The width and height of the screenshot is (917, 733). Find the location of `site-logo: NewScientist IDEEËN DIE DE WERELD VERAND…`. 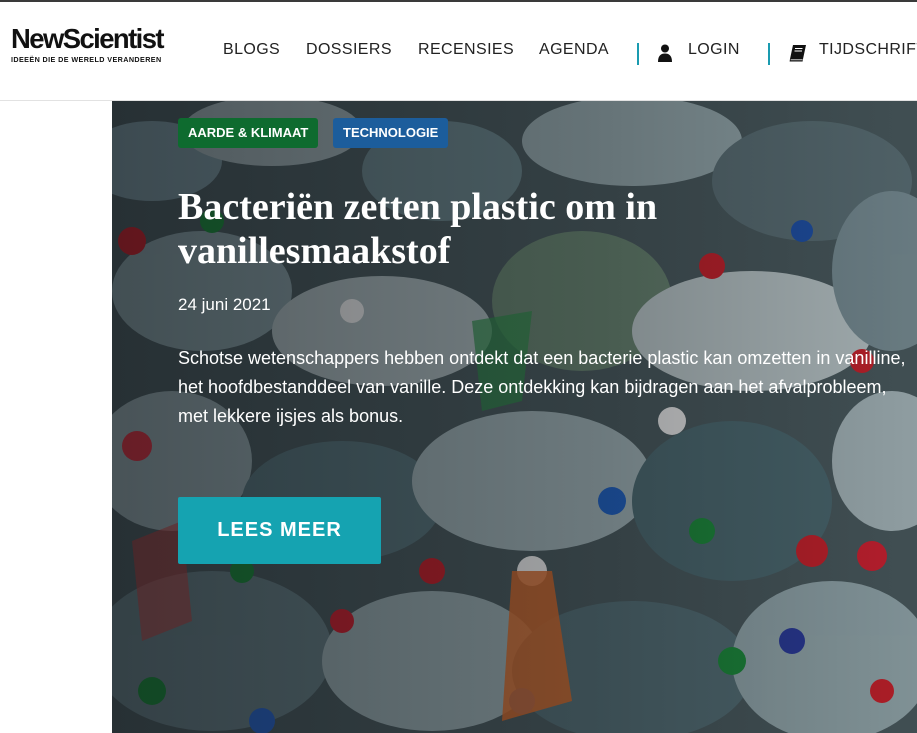

site-logo: NewScientist IDEEËN DIE DE WERELD VERAND… is located at coordinates (88, 44).